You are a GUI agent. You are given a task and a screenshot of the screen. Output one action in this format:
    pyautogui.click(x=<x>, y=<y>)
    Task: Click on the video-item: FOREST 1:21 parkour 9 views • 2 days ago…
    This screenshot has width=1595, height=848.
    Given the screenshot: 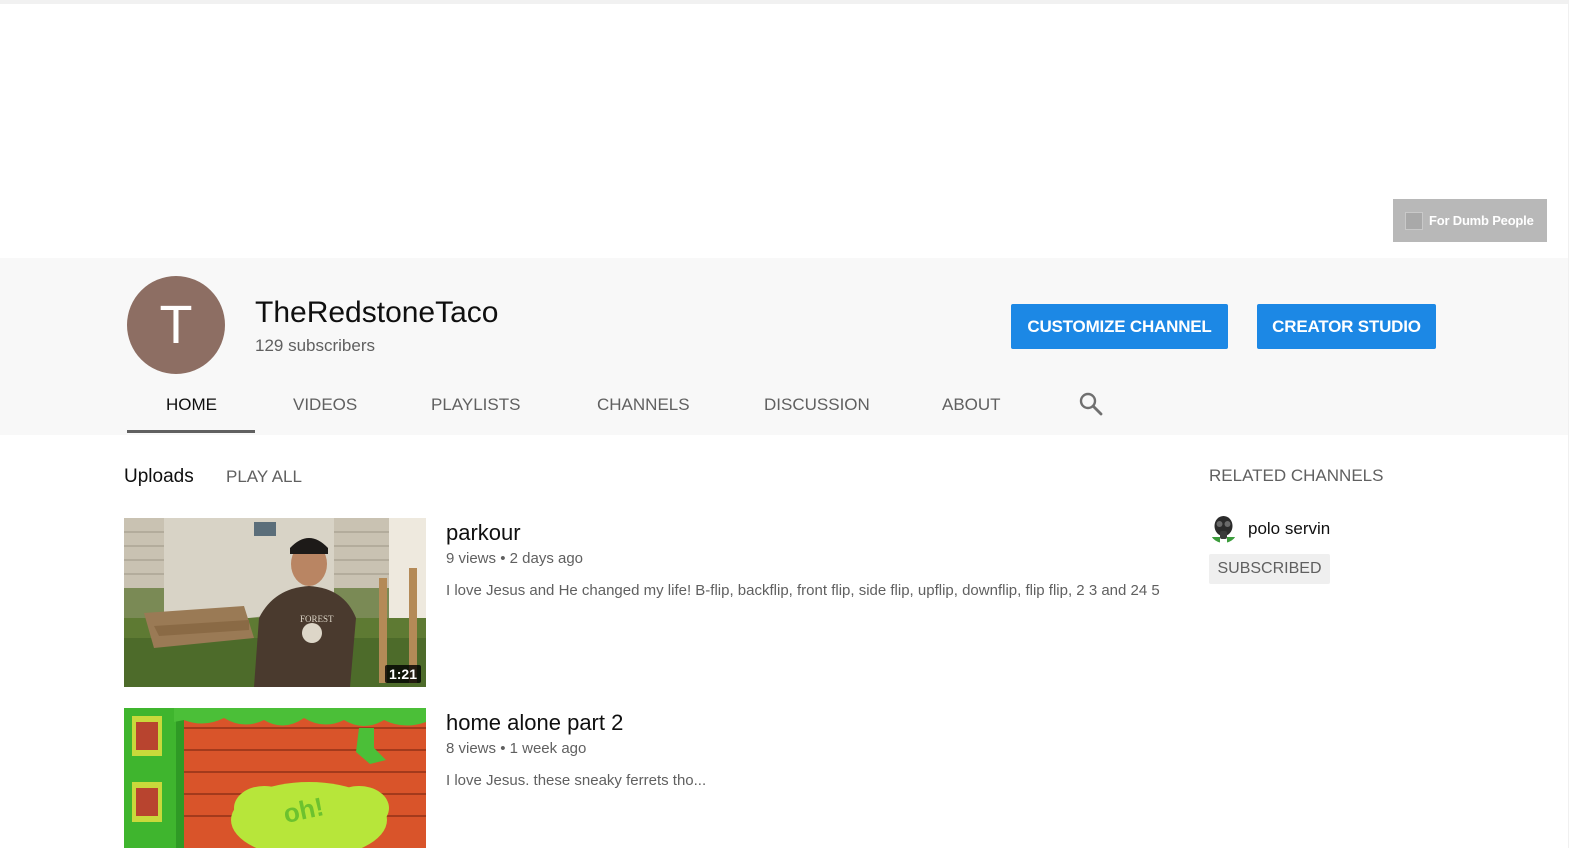 What is the action you would take?
    pyautogui.click(x=654, y=602)
    